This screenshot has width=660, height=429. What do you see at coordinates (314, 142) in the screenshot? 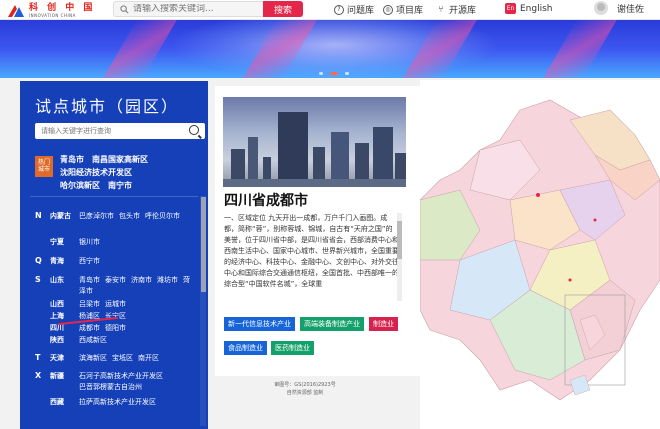
I see `city-photo` at bounding box center [314, 142].